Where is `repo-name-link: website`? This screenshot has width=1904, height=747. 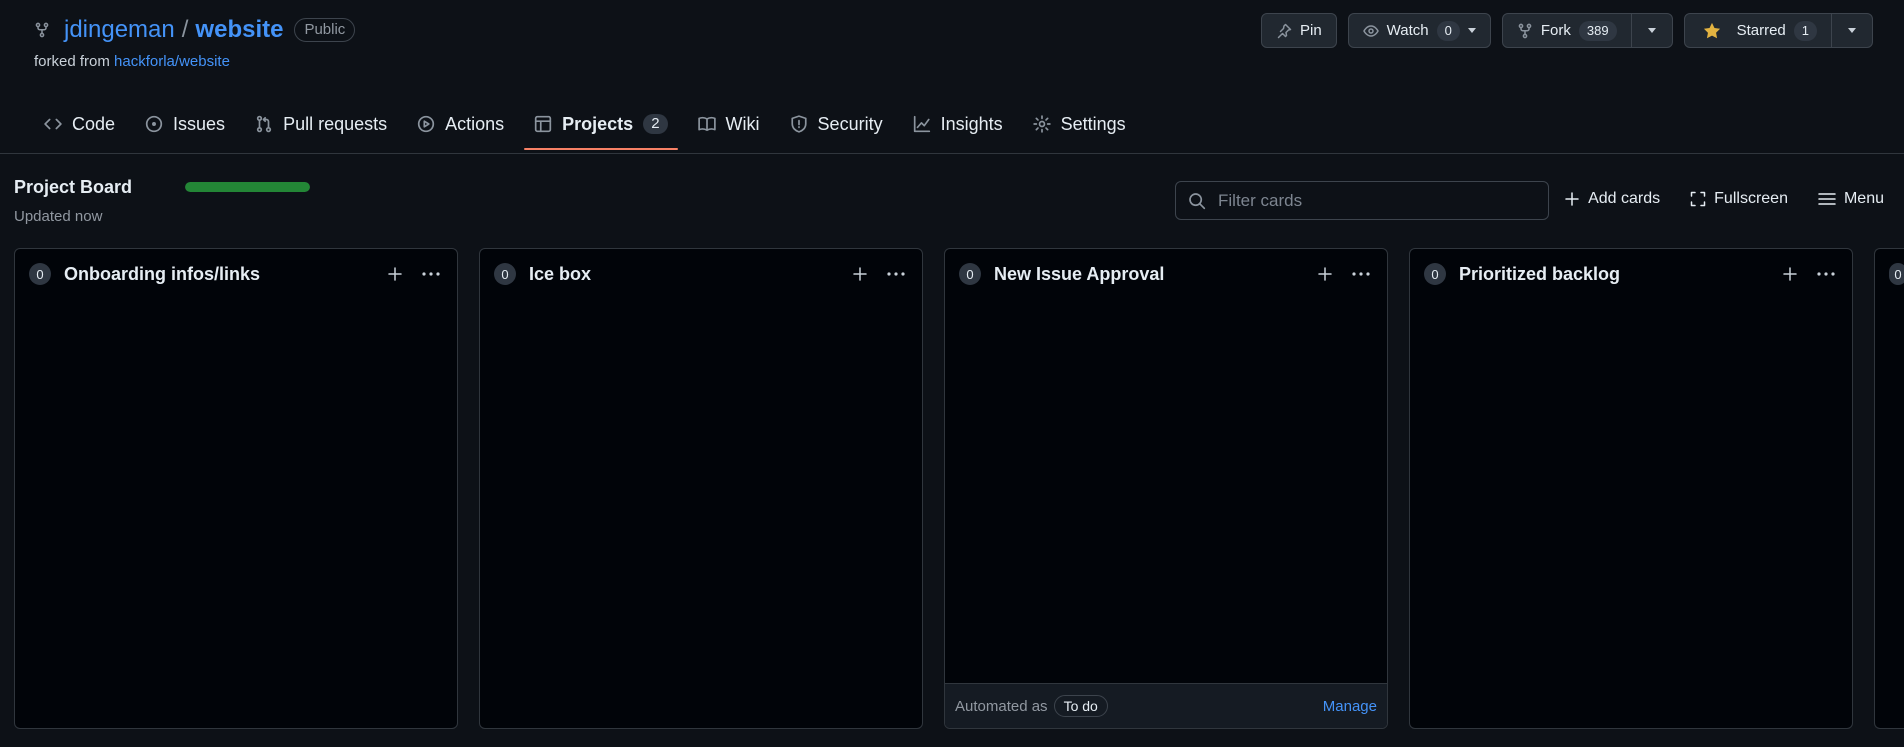 repo-name-link: website is located at coordinates (239, 30).